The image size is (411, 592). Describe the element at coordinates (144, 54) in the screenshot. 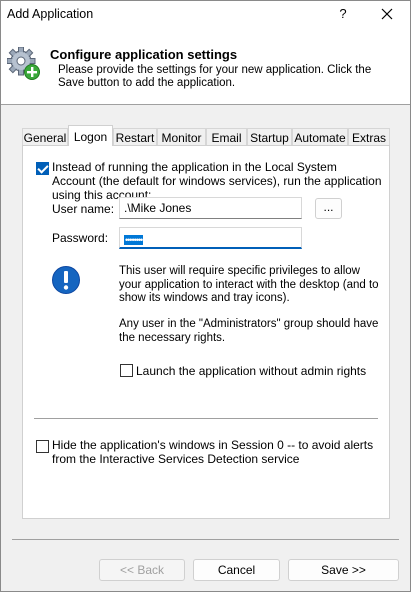

I see `header-title: Configure application settings` at that location.